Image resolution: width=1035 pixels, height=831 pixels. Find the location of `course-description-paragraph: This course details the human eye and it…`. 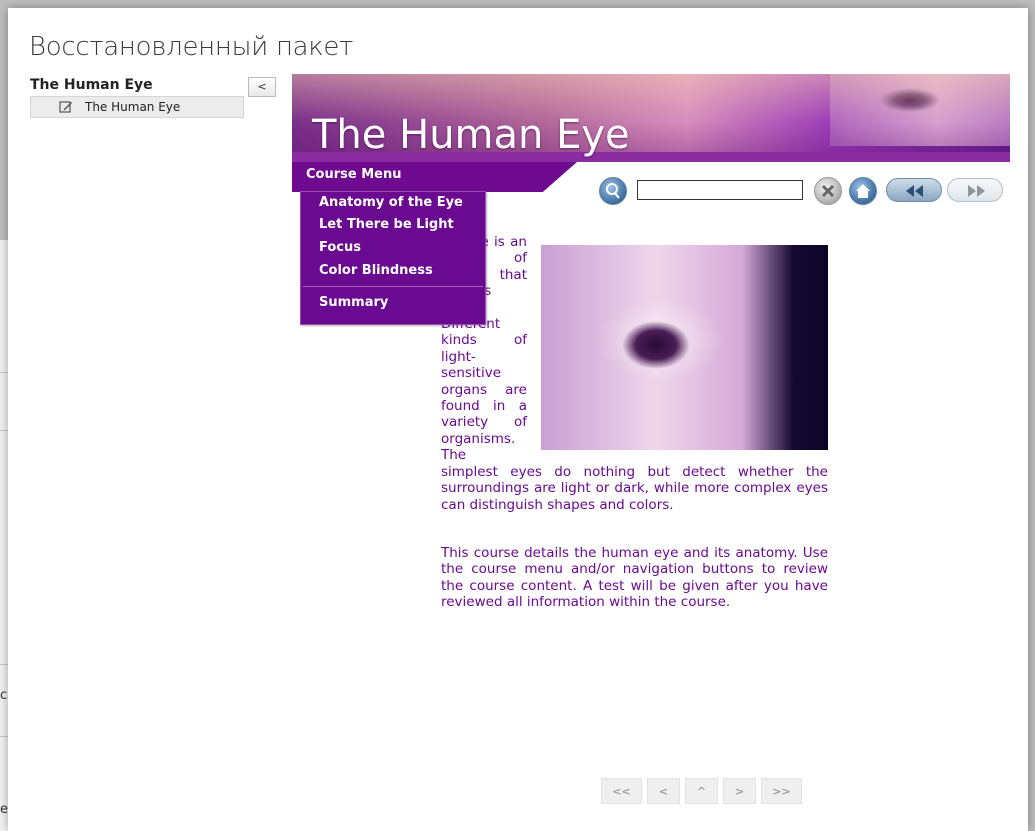

course-description-paragraph: This course details the human eye and it… is located at coordinates (634, 577).